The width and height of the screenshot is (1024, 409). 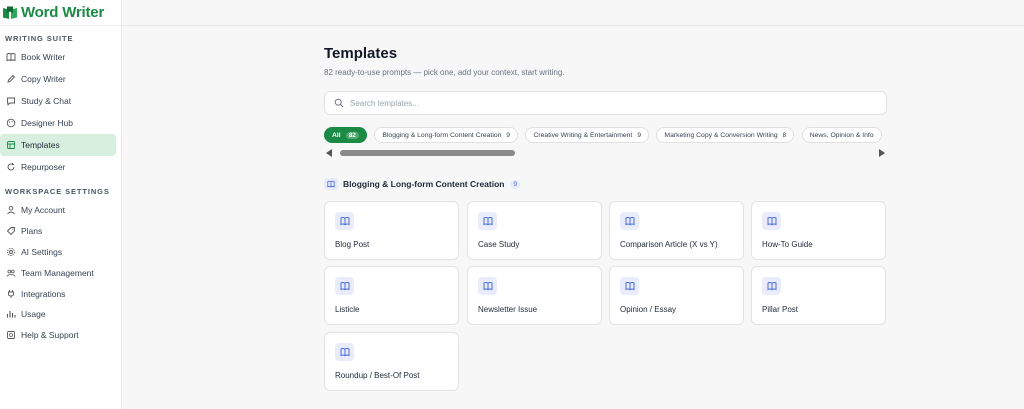 I want to click on scrollbar-thumb, so click(x=427, y=153).